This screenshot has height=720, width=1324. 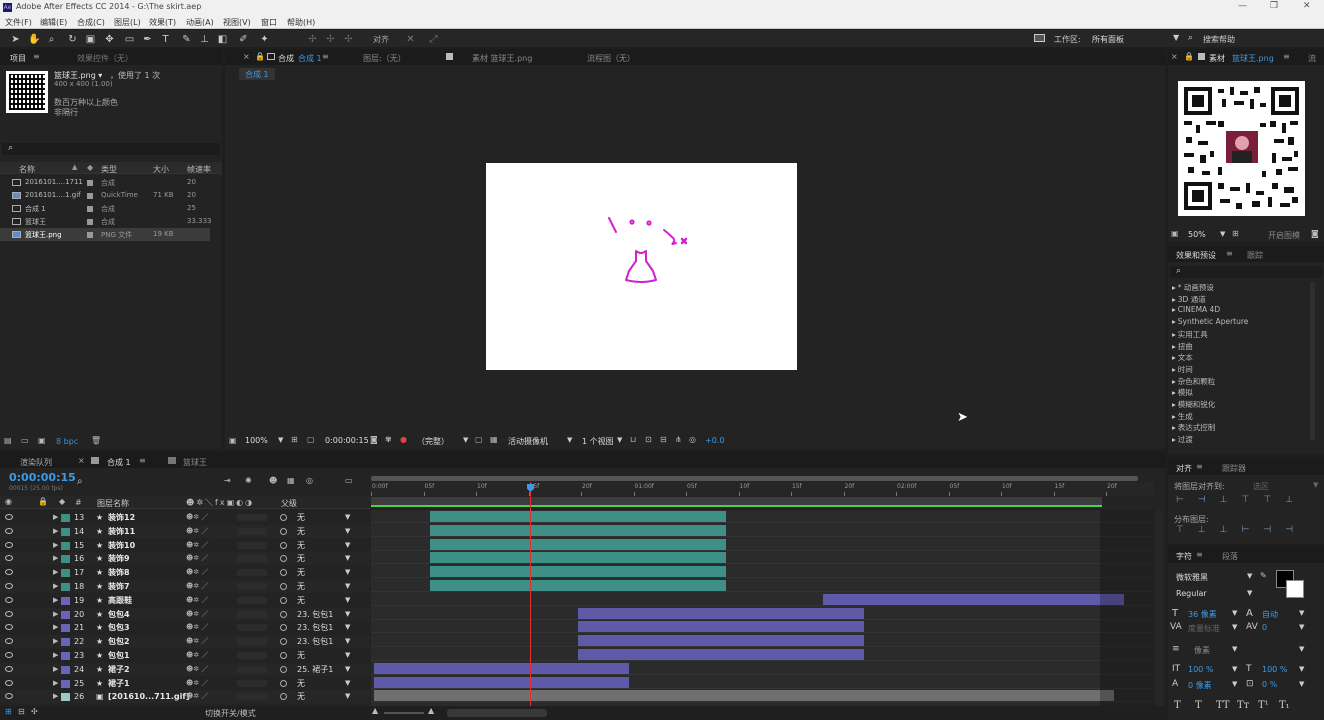 What do you see at coordinates (1295, 589) in the screenshot?
I see `stroke-color-swatch` at bounding box center [1295, 589].